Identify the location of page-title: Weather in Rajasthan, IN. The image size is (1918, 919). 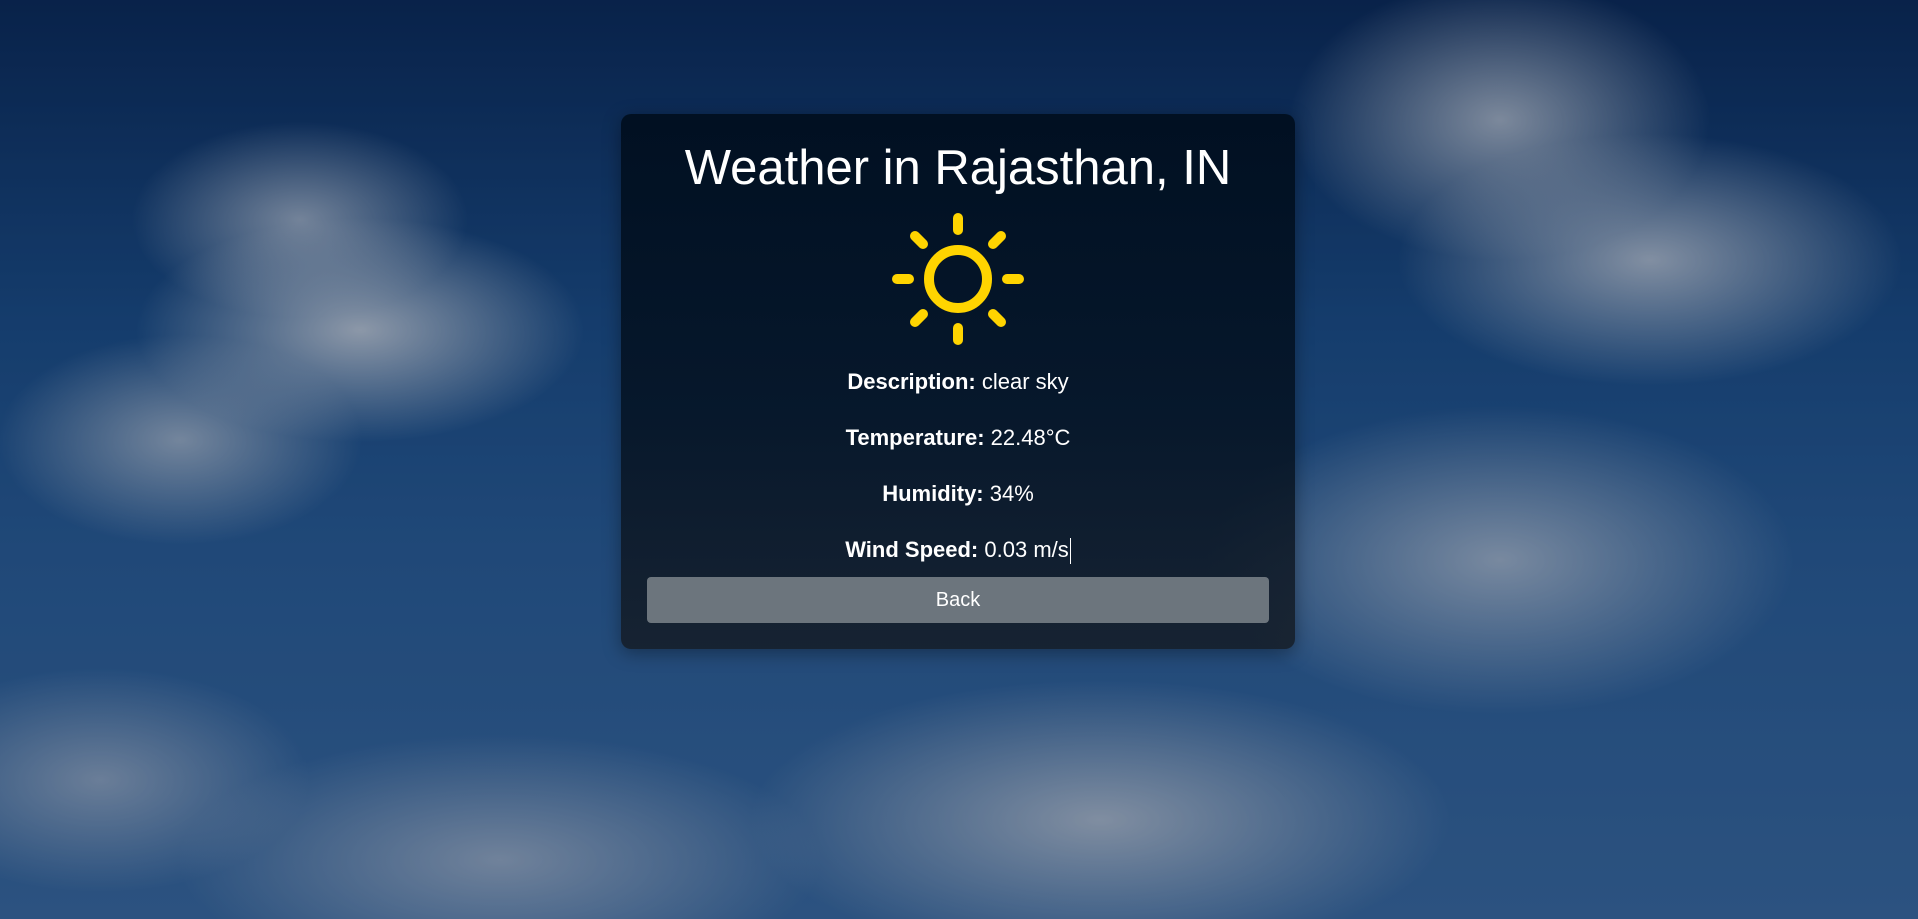
(958, 168).